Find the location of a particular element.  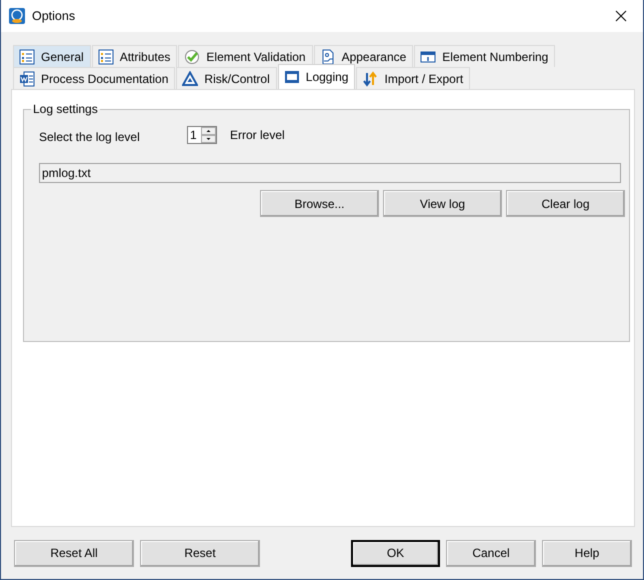

app-icon is located at coordinates (17, 16).